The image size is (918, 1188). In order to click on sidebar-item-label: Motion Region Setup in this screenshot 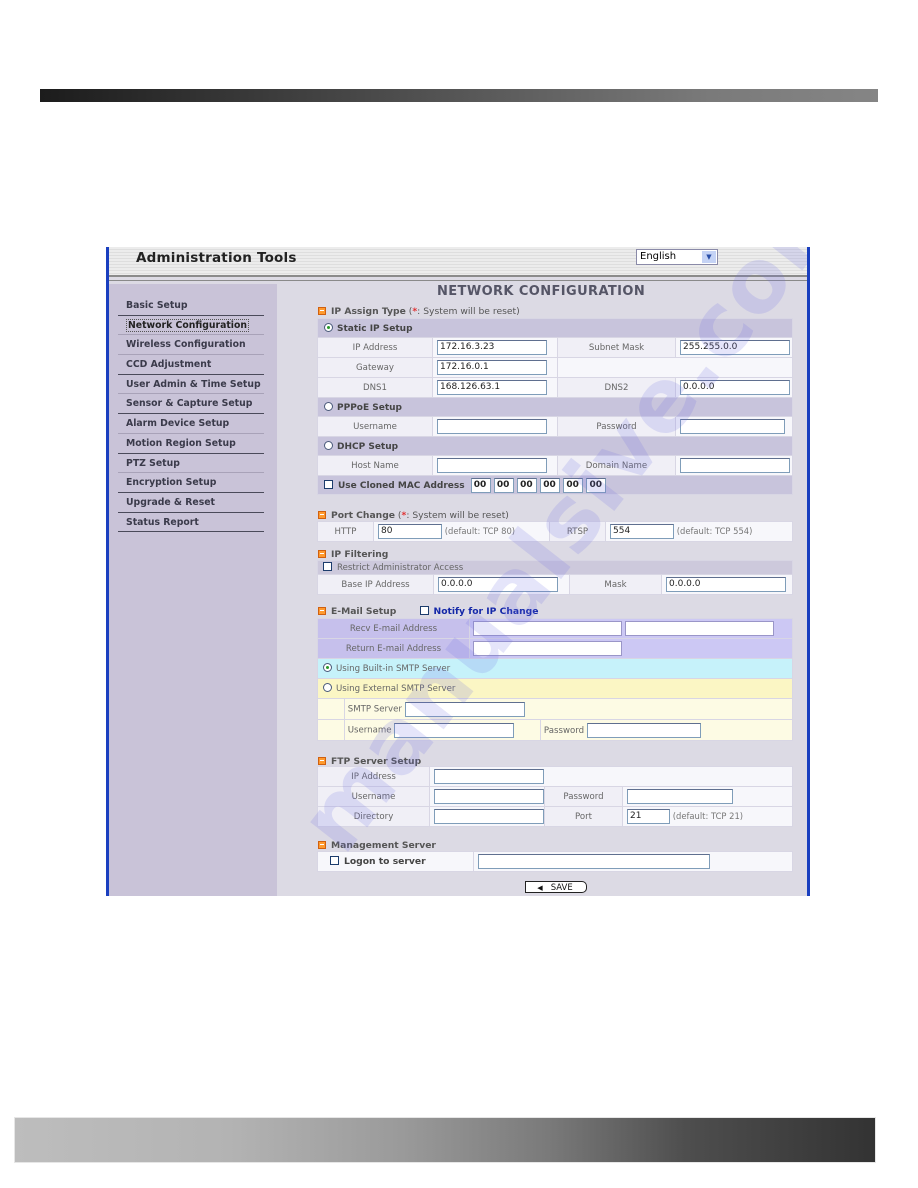, I will do `click(181, 443)`.